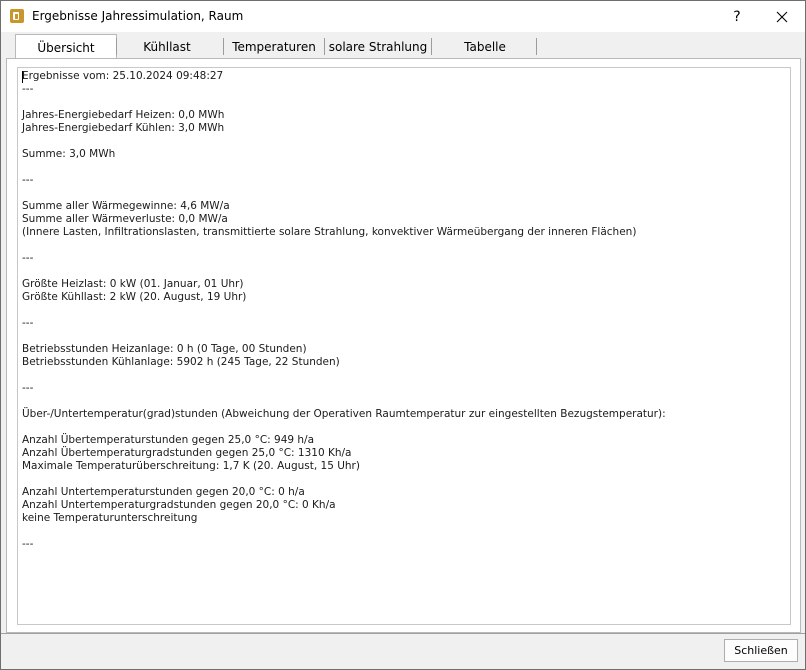 Image resolution: width=806 pixels, height=670 pixels. Describe the element at coordinates (123, 115) in the screenshot. I see `result-line: Jahres-Energiebedarf Heizen: 0,0 MWh` at that location.